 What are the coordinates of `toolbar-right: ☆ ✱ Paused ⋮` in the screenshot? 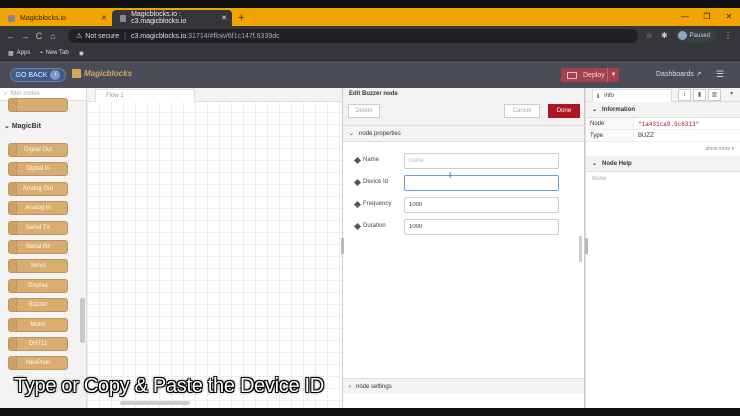 It's located at (689, 35).